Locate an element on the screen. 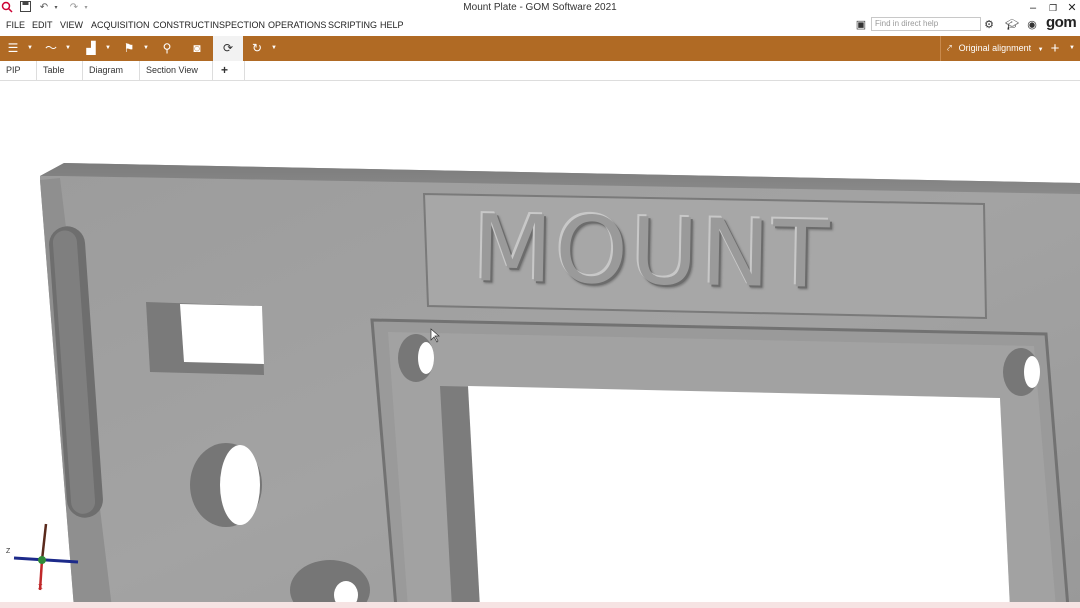 The width and height of the screenshot is (1080, 608). minimize-icon: – is located at coordinates (1033, 8).